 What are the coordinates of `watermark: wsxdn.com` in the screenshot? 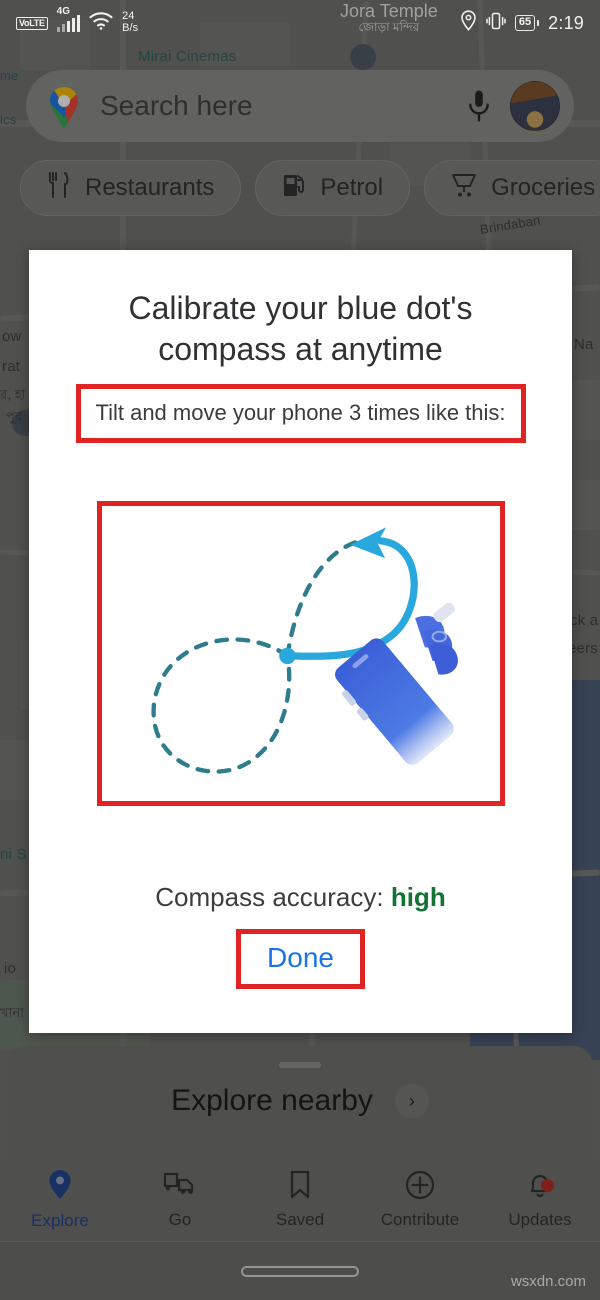 It's located at (548, 1281).